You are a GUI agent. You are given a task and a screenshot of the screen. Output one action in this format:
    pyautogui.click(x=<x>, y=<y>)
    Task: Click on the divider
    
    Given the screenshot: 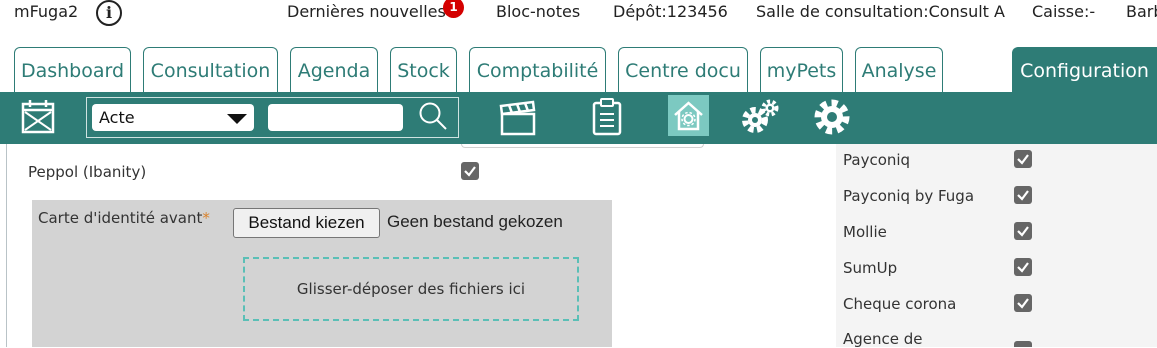 What is the action you would take?
    pyautogui.click(x=6, y=245)
    